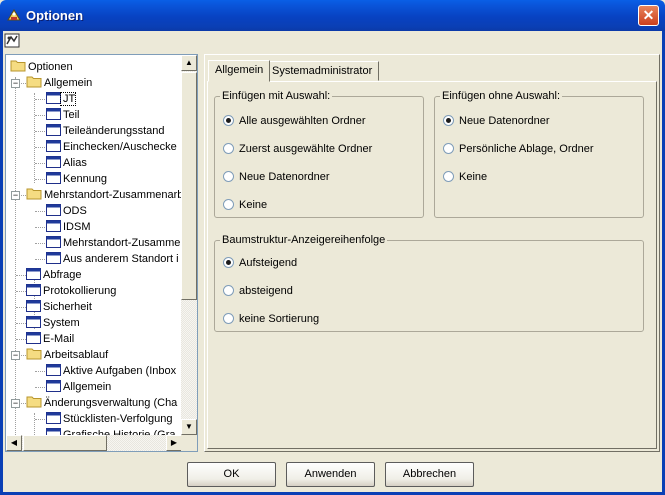 This screenshot has width=665, height=495. Describe the element at coordinates (110, 431) in the screenshot. I see `tree-item: Grafische Historie (Gra` at that location.